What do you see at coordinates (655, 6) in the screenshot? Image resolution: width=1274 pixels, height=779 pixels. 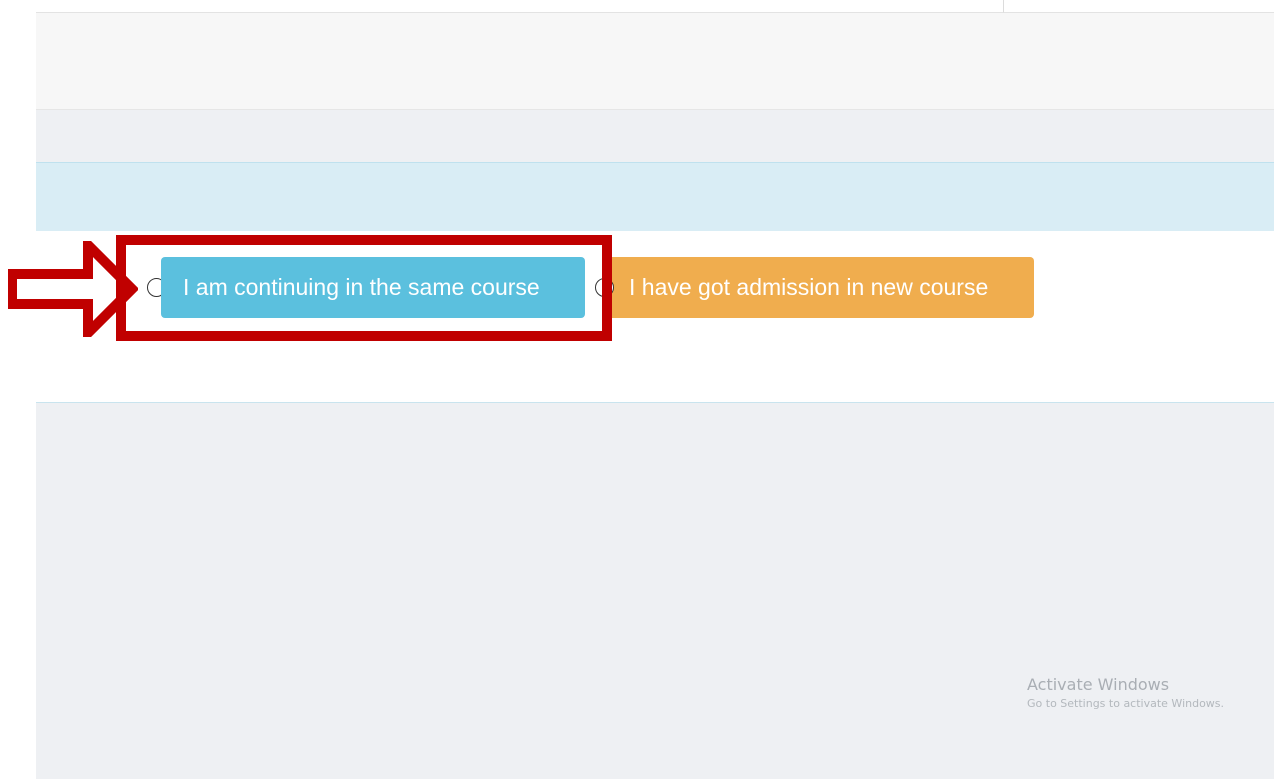 I see `top-strip` at bounding box center [655, 6].